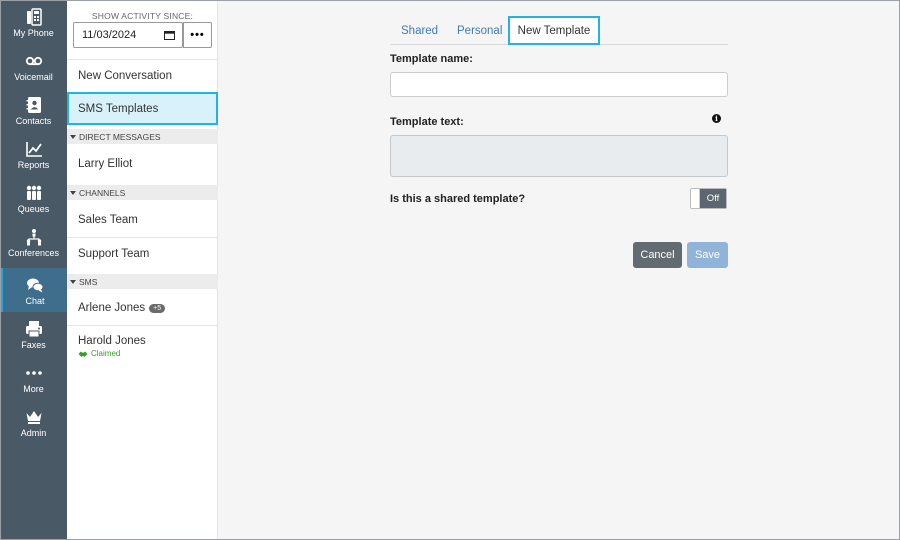 The height and width of the screenshot is (540, 900). Describe the element at coordinates (695, 198) in the screenshot. I see `toggle-knob` at that location.